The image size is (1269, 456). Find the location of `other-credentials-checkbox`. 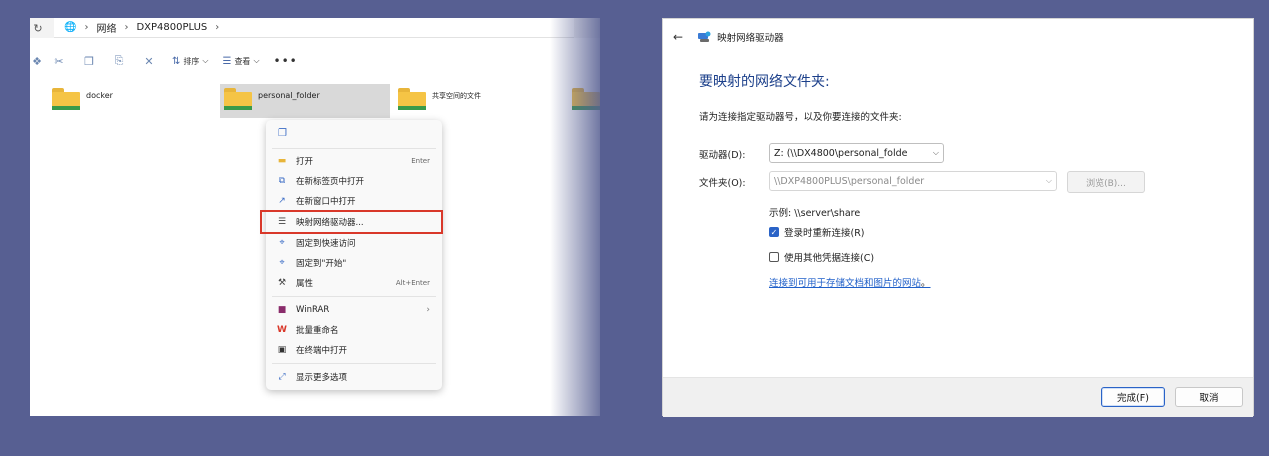

other-credentials-checkbox is located at coordinates (774, 257).